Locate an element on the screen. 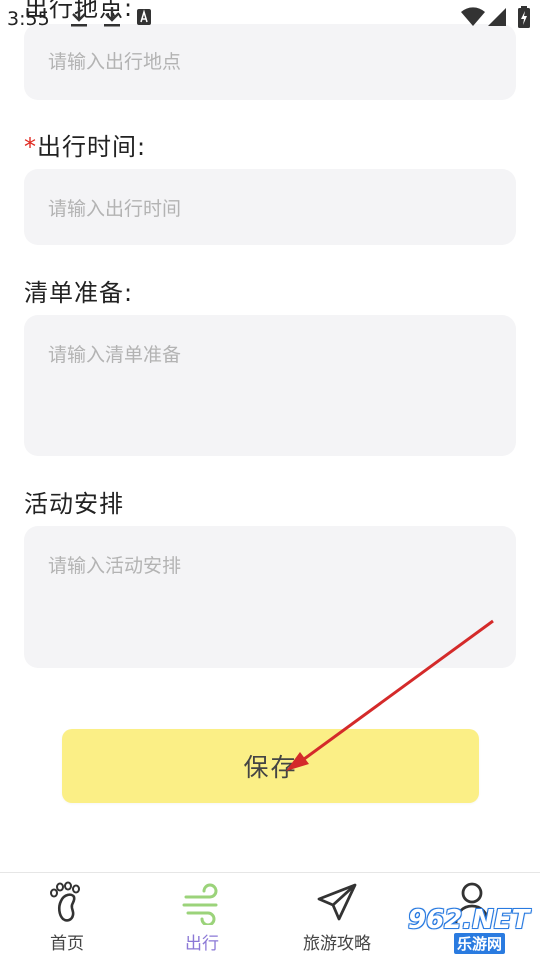  battery-charging-icon is located at coordinates (524, 19).